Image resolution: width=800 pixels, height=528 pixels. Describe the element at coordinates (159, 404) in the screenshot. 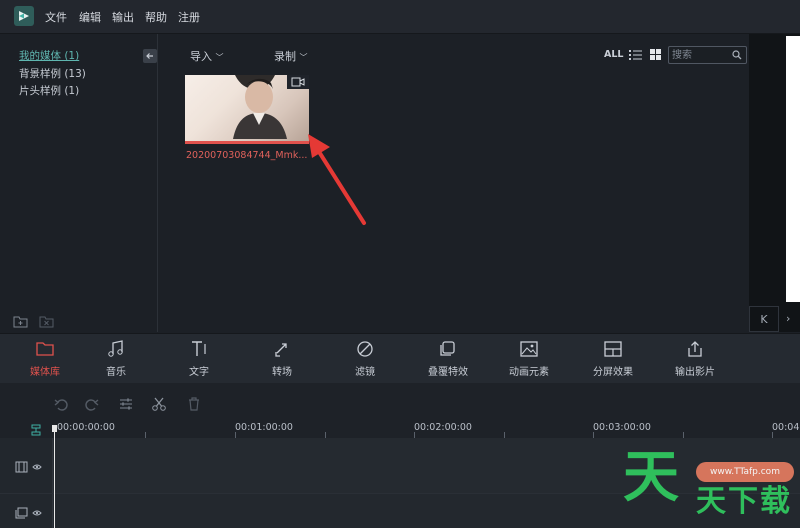

I see `scissors-icon` at that location.